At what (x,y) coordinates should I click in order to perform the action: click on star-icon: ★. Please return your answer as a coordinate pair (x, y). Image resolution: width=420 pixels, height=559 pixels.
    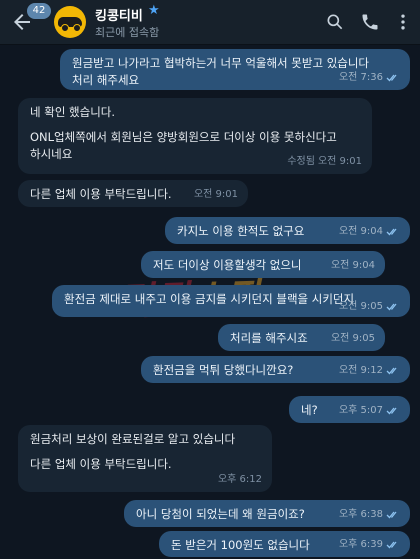
    Looking at the image, I should click on (154, 10).